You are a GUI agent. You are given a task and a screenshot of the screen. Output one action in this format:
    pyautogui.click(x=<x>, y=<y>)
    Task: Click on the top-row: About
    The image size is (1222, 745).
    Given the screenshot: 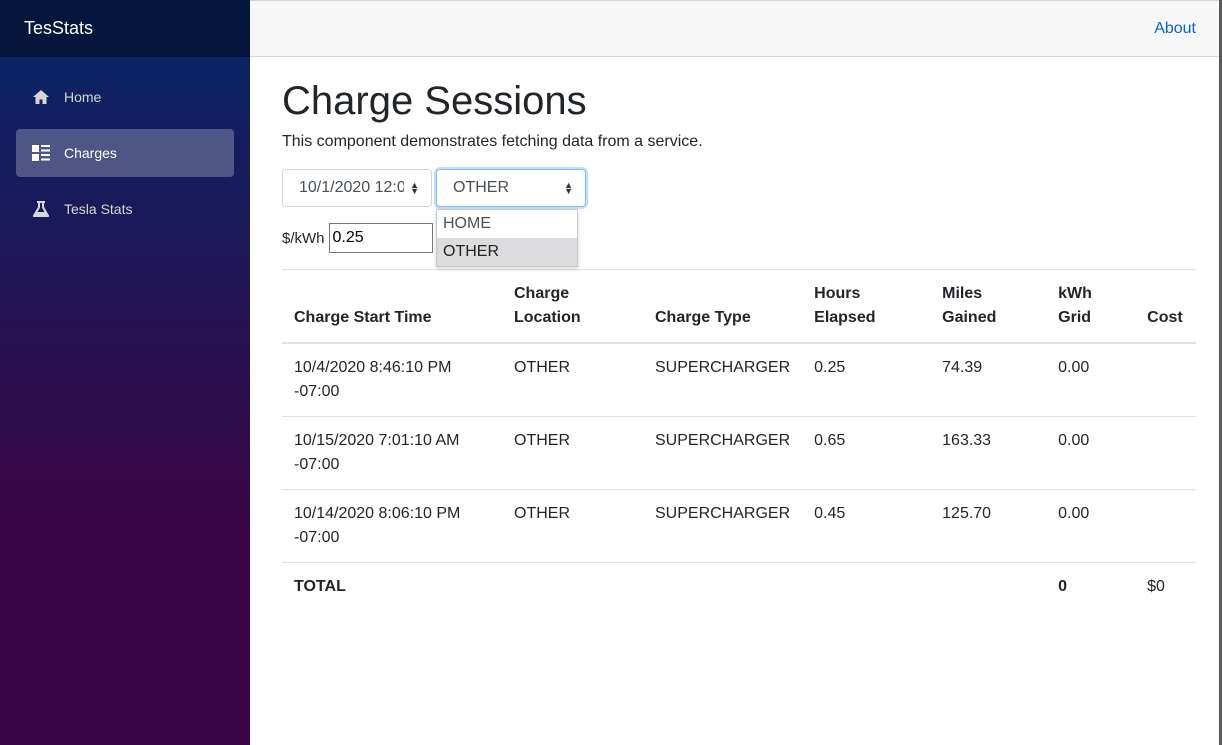 What is the action you would take?
    pyautogui.click(x=736, y=28)
    